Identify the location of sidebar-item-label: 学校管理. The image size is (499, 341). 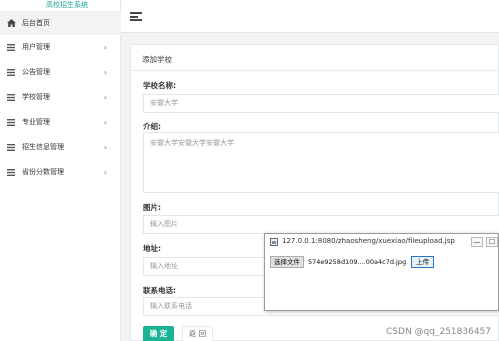
(36, 97).